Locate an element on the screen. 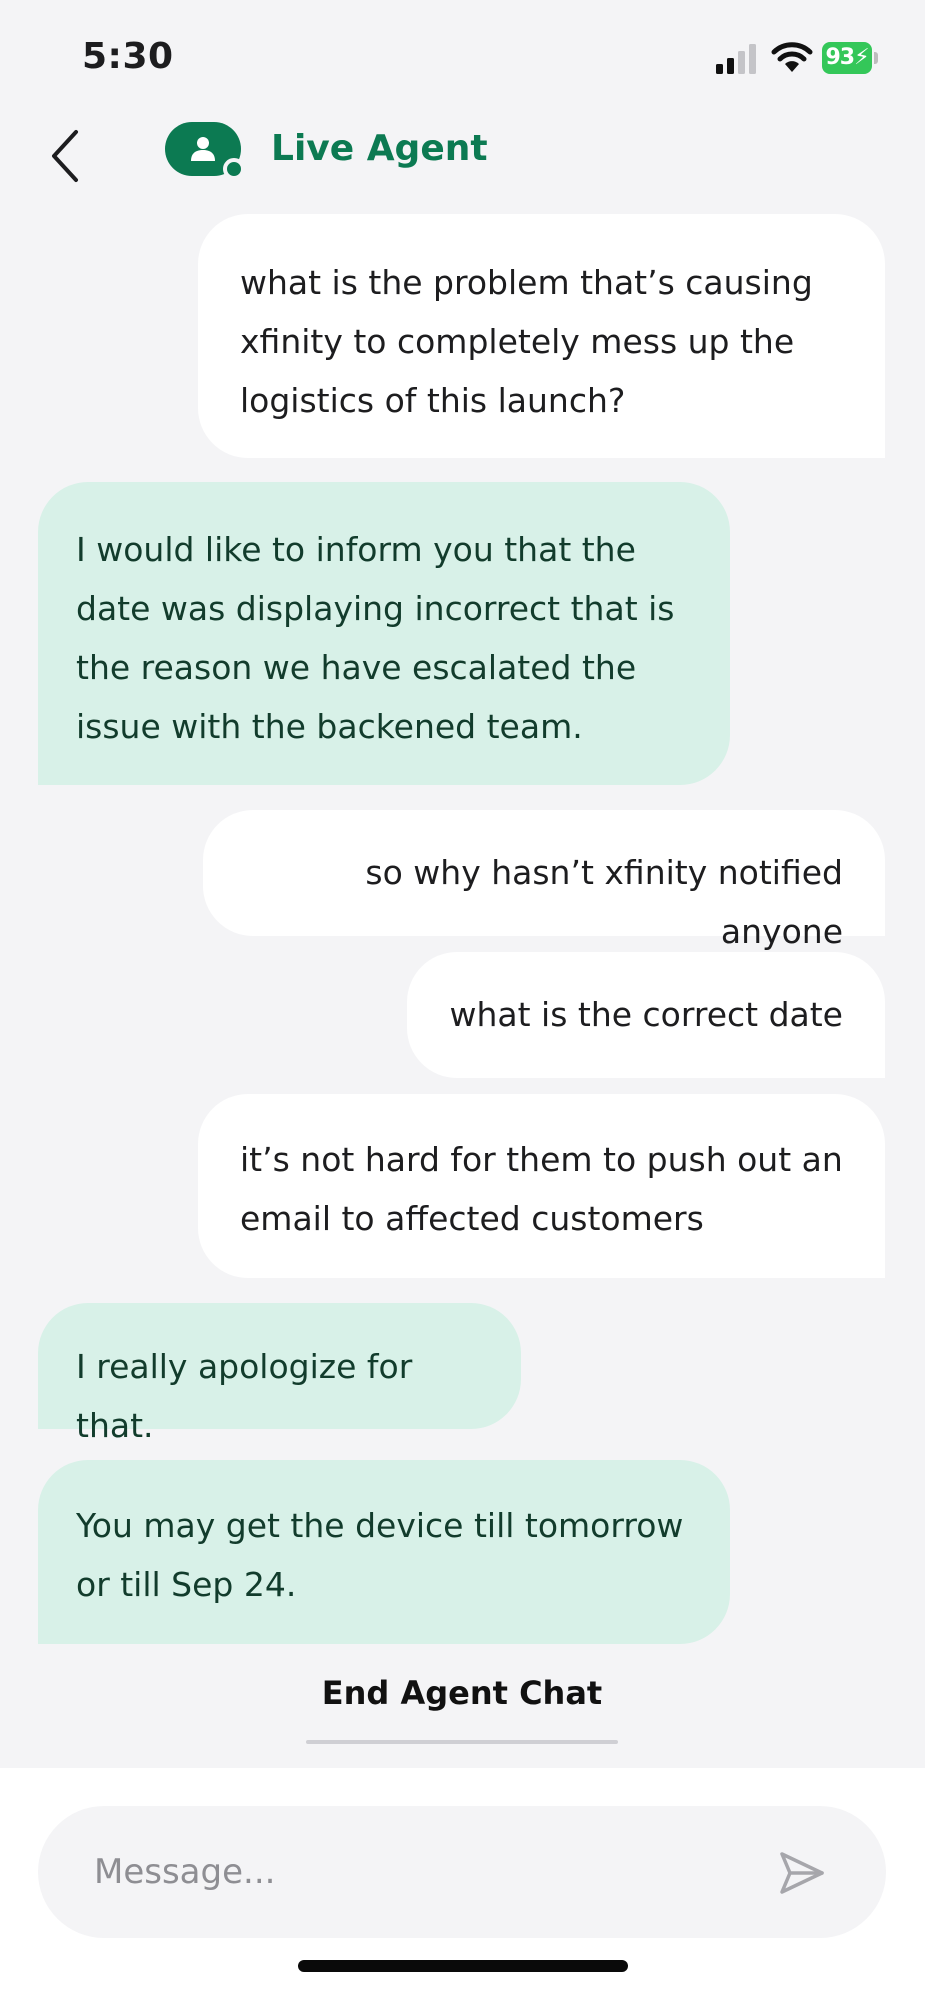 Image resolution: width=925 pixels, height=2000 pixels. end-agent-chat-button: End Agent Chat is located at coordinates (462, 1702).